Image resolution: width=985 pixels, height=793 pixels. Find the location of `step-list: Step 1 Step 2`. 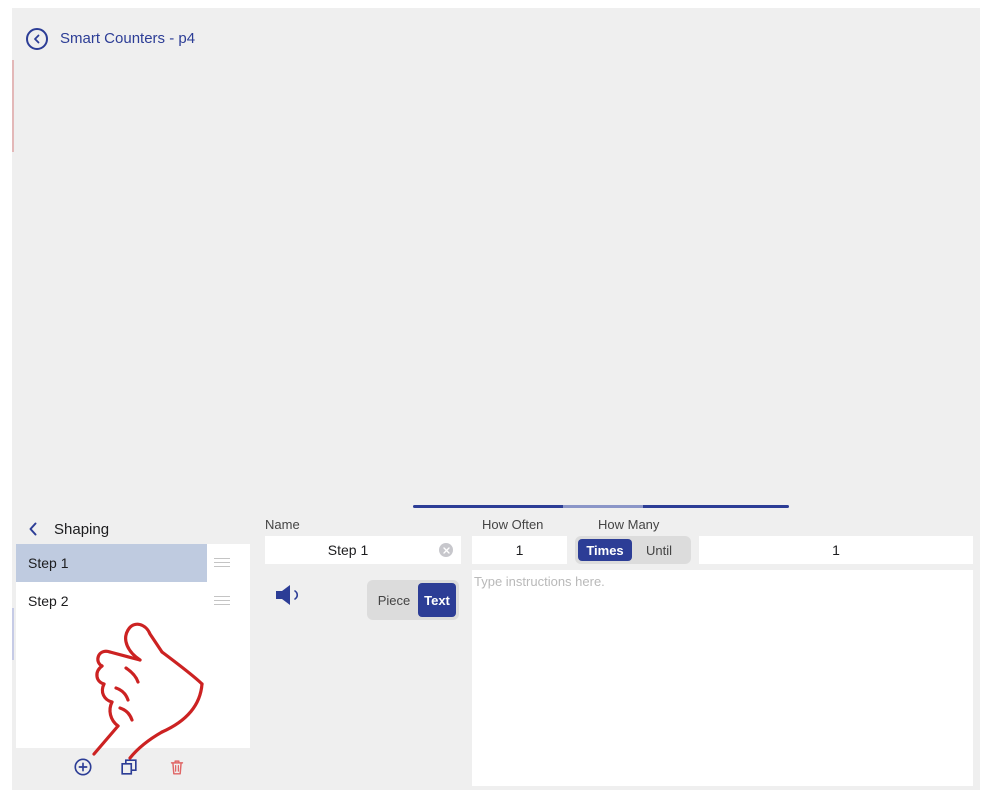

step-list: Step 1 Step 2 is located at coordinates (133, 646).